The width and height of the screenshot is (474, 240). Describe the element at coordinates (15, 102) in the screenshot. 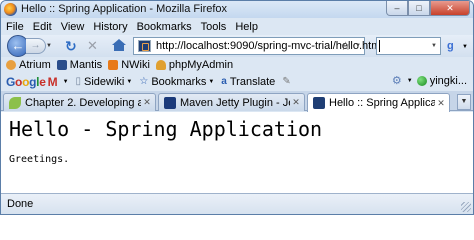

I see `leaf-icon` at that location.